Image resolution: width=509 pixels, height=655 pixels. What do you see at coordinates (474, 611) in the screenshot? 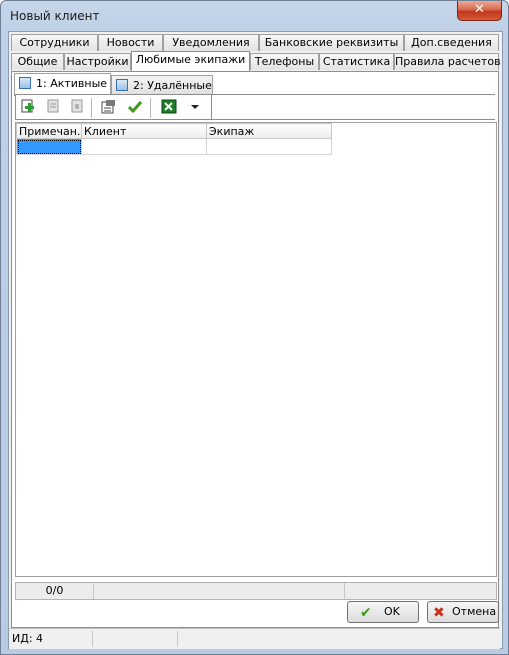
I see `cancel-label: Отмена` at bounding box center [474, 611].